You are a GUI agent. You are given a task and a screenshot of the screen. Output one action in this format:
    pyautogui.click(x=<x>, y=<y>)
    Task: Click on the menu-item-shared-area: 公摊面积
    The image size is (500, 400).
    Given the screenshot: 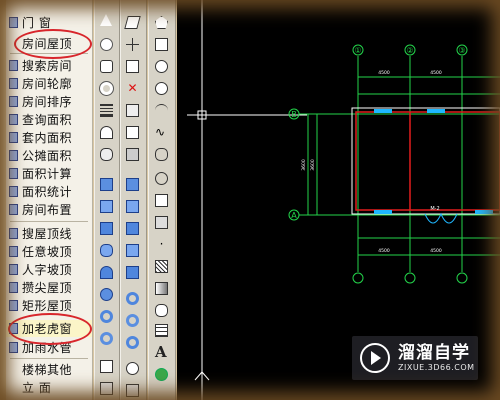 What is the action you would take?
    pyautogui.click(x=49, y=155)
    